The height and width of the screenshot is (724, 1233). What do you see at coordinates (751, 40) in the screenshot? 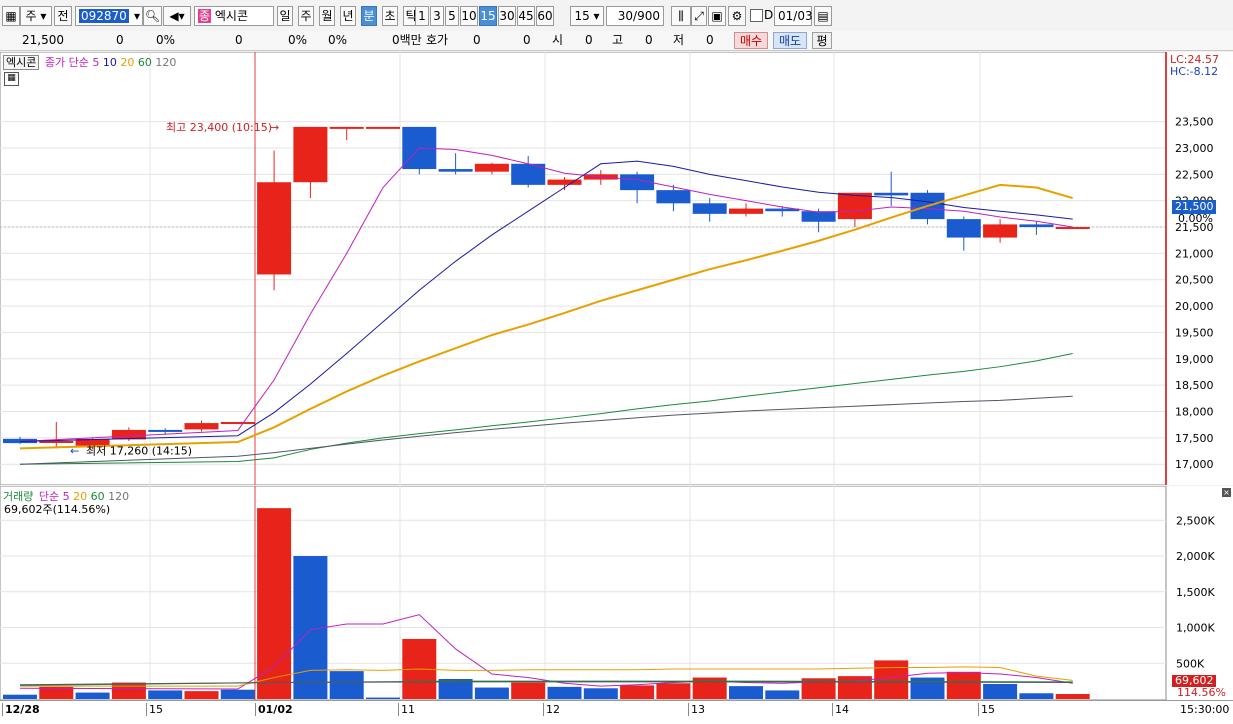
I see `buy-button: 매수` at bounding box center [751, 40].